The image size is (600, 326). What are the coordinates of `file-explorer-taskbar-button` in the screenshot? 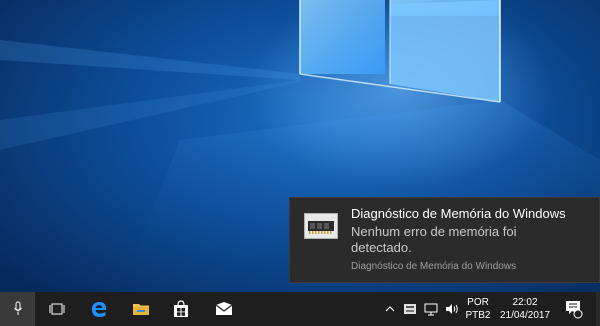 It's located at (141, 309).